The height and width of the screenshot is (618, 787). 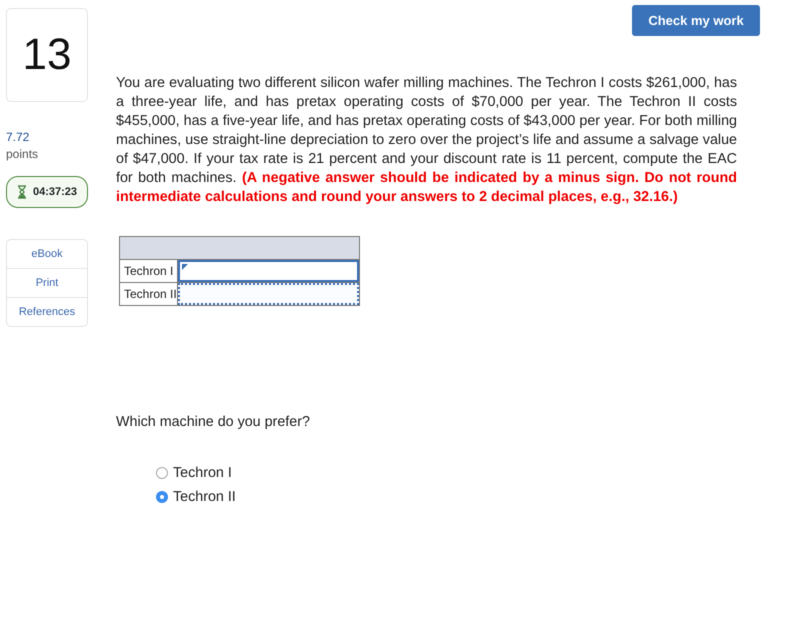 I want to click on score-label: points, so click(x=23, y=154).